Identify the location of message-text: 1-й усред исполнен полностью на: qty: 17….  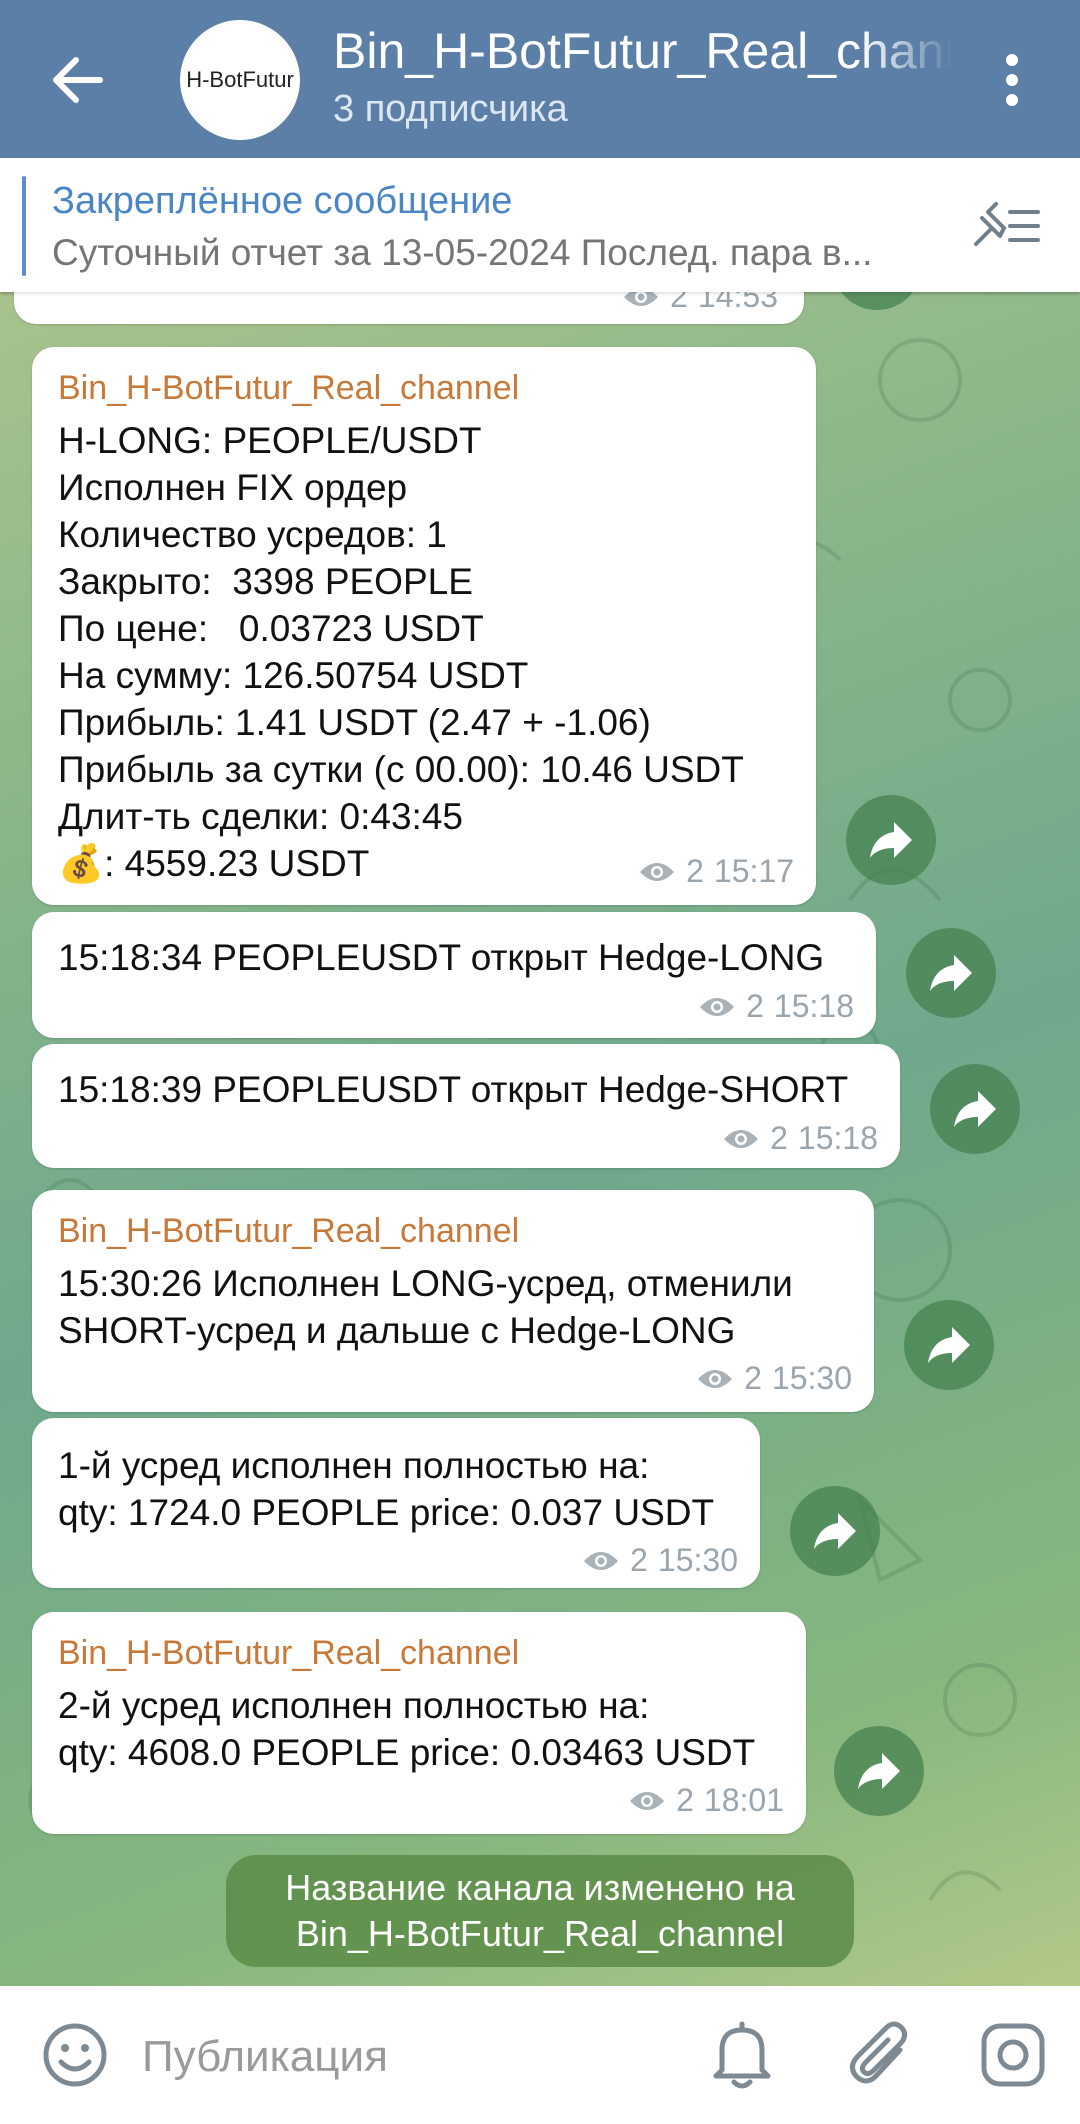
(386, 1489).